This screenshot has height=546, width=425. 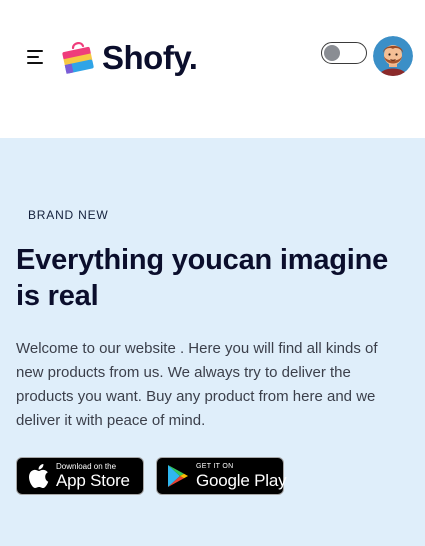 What do you see at coordinates (178, 476) in the screenshot?
I see `google-play-icon` at bounding box center [178, 476].